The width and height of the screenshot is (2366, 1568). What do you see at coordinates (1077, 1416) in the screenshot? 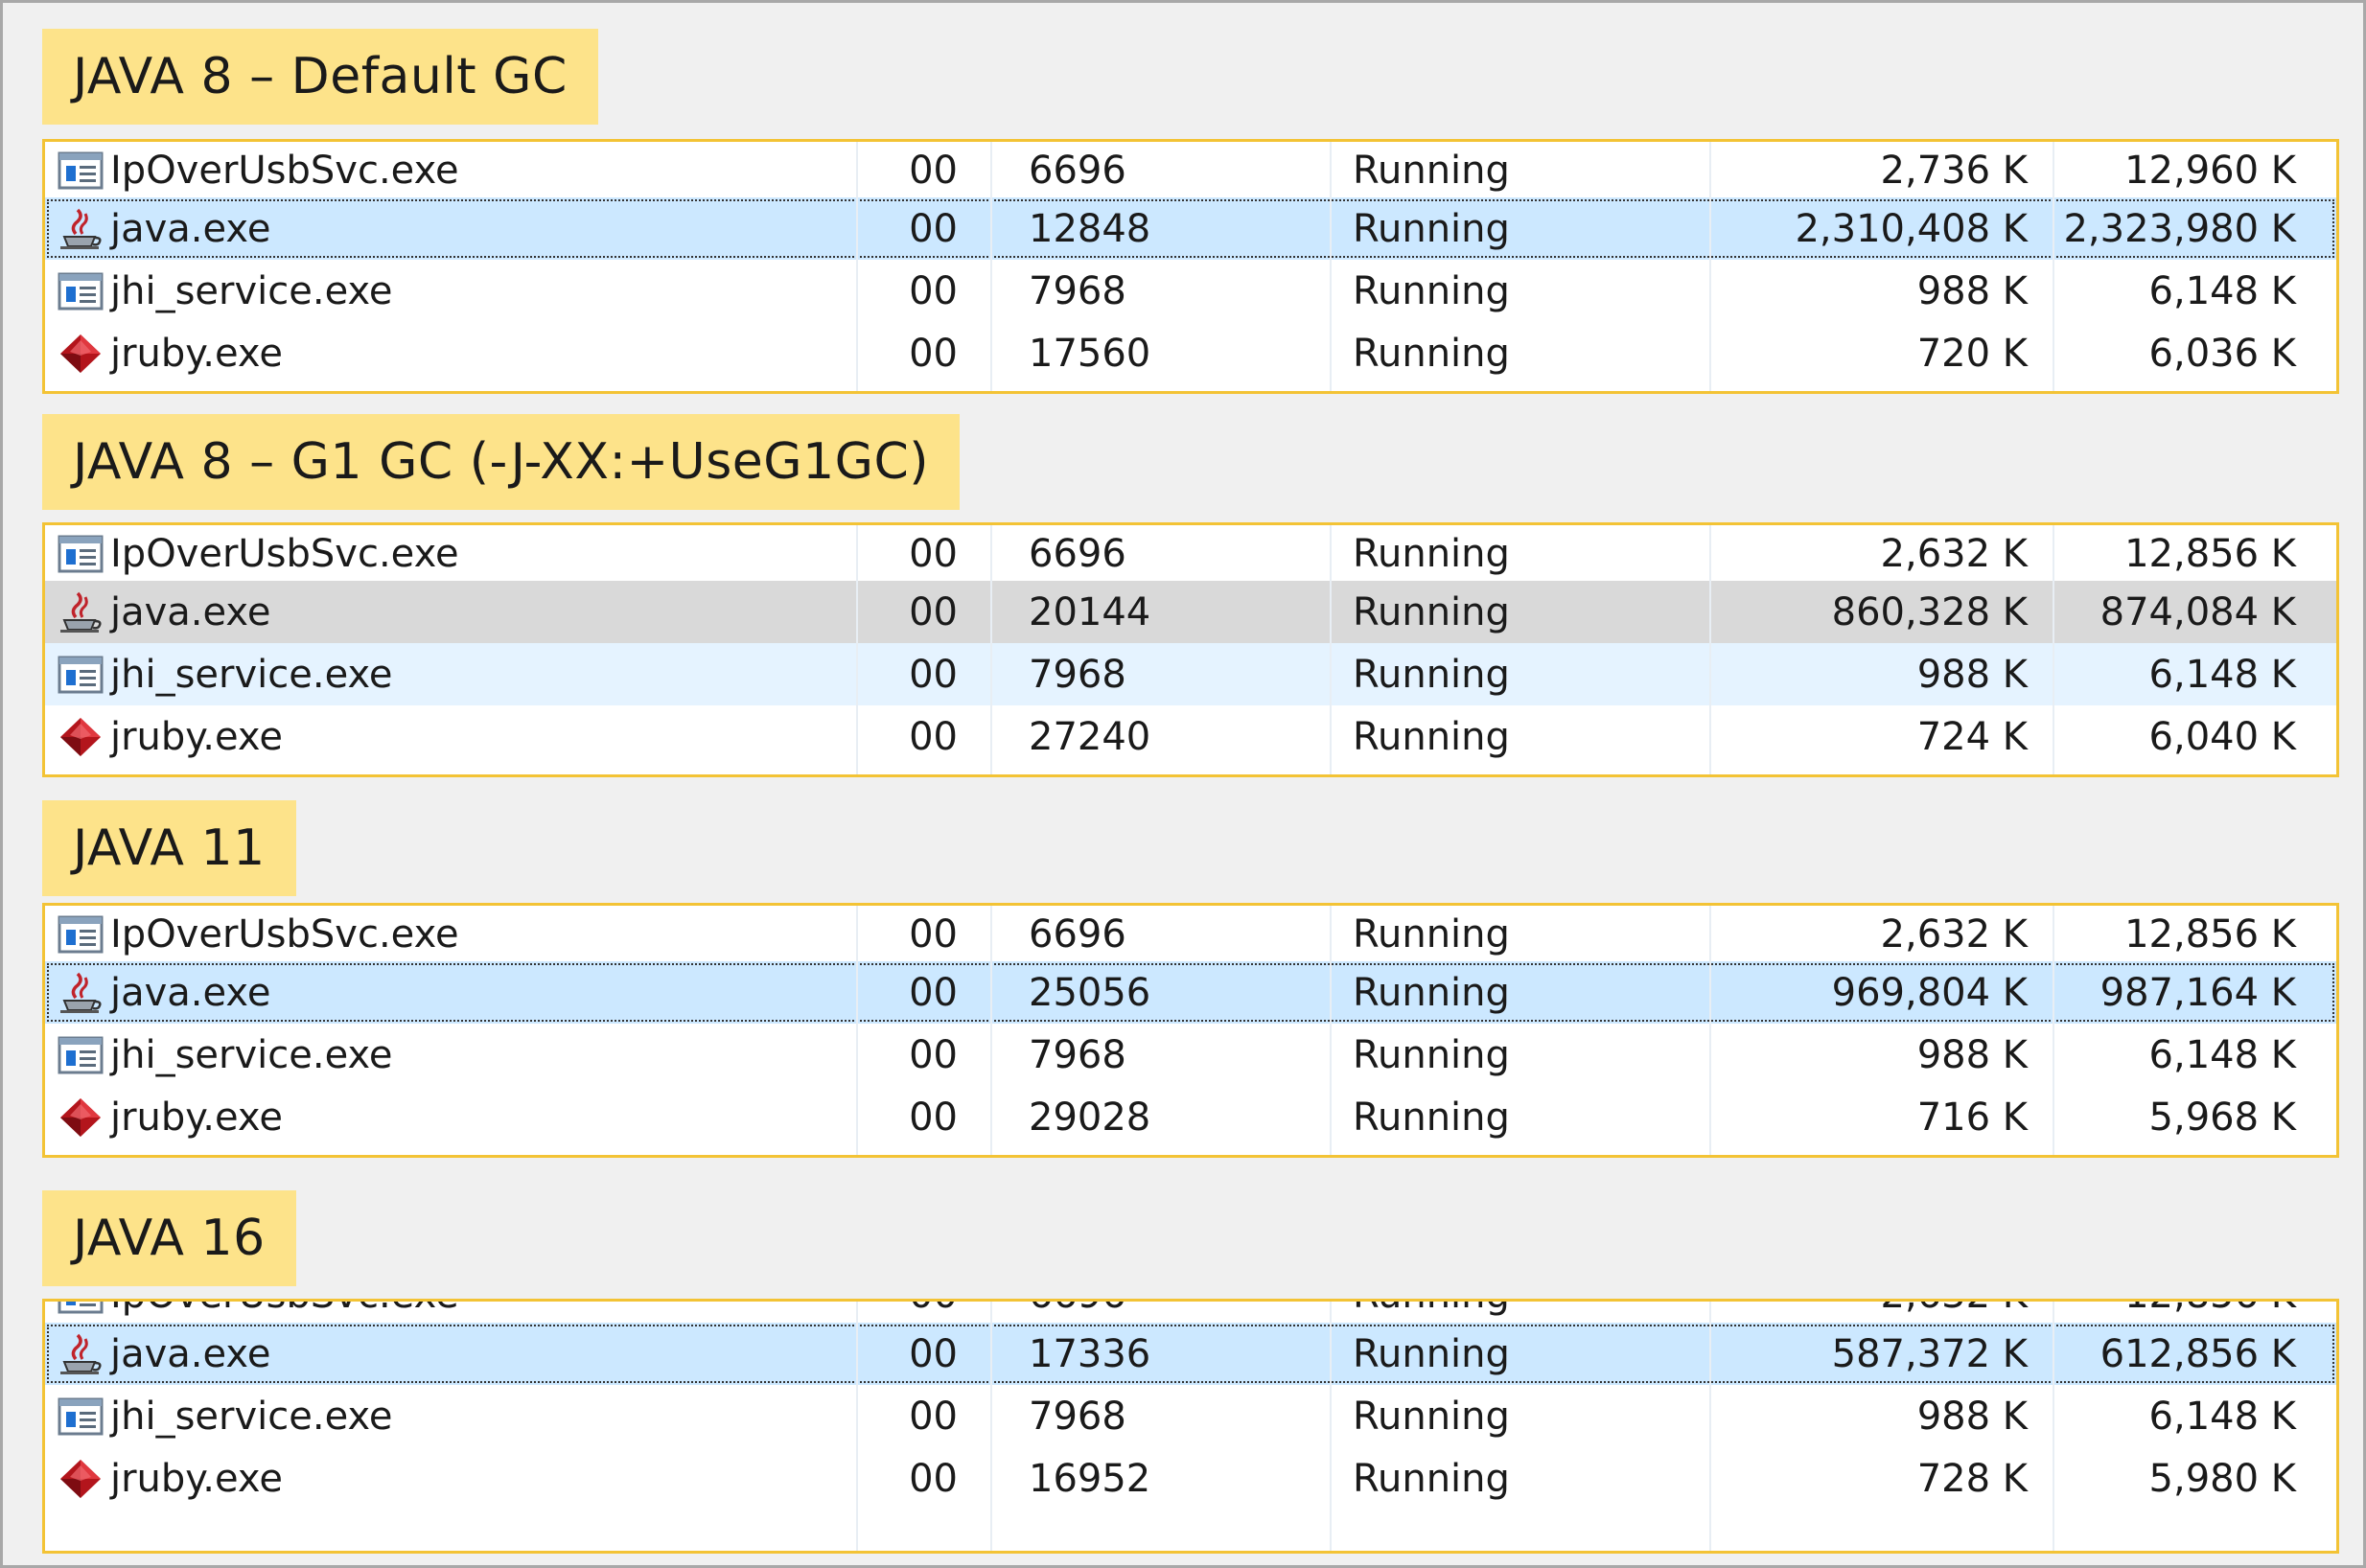
I see `pid: 7968` at bounding box center [1077, 1416].